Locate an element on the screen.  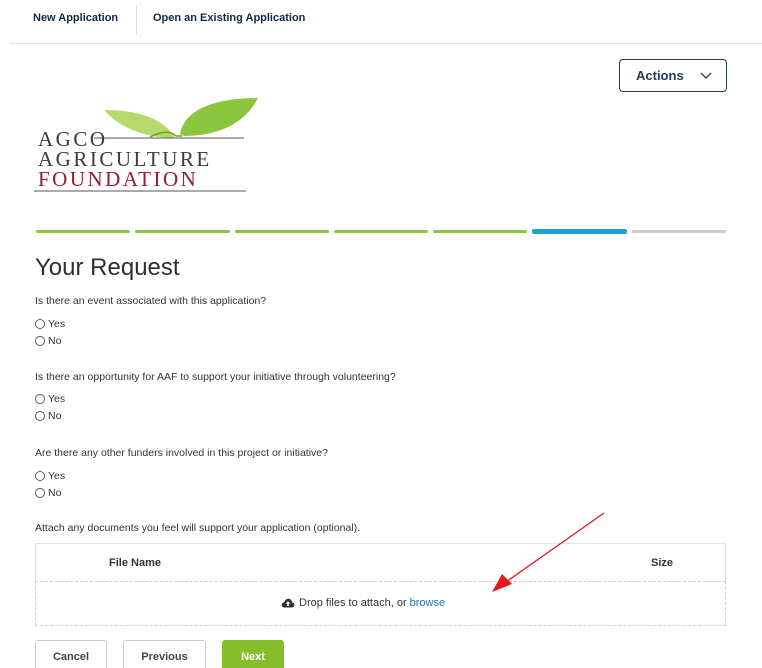
page-title: Your Request is located at coordinates (107, 267).